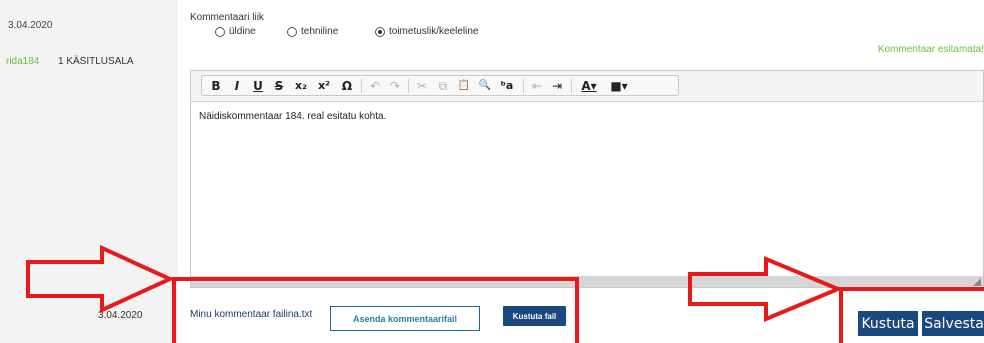 This screenshot has width=984, height=343. What do you see at coordinates (534, 316) in the screenshot?
I see `delete-file-button: Kustuta fail` at bounding box center [534, 316].